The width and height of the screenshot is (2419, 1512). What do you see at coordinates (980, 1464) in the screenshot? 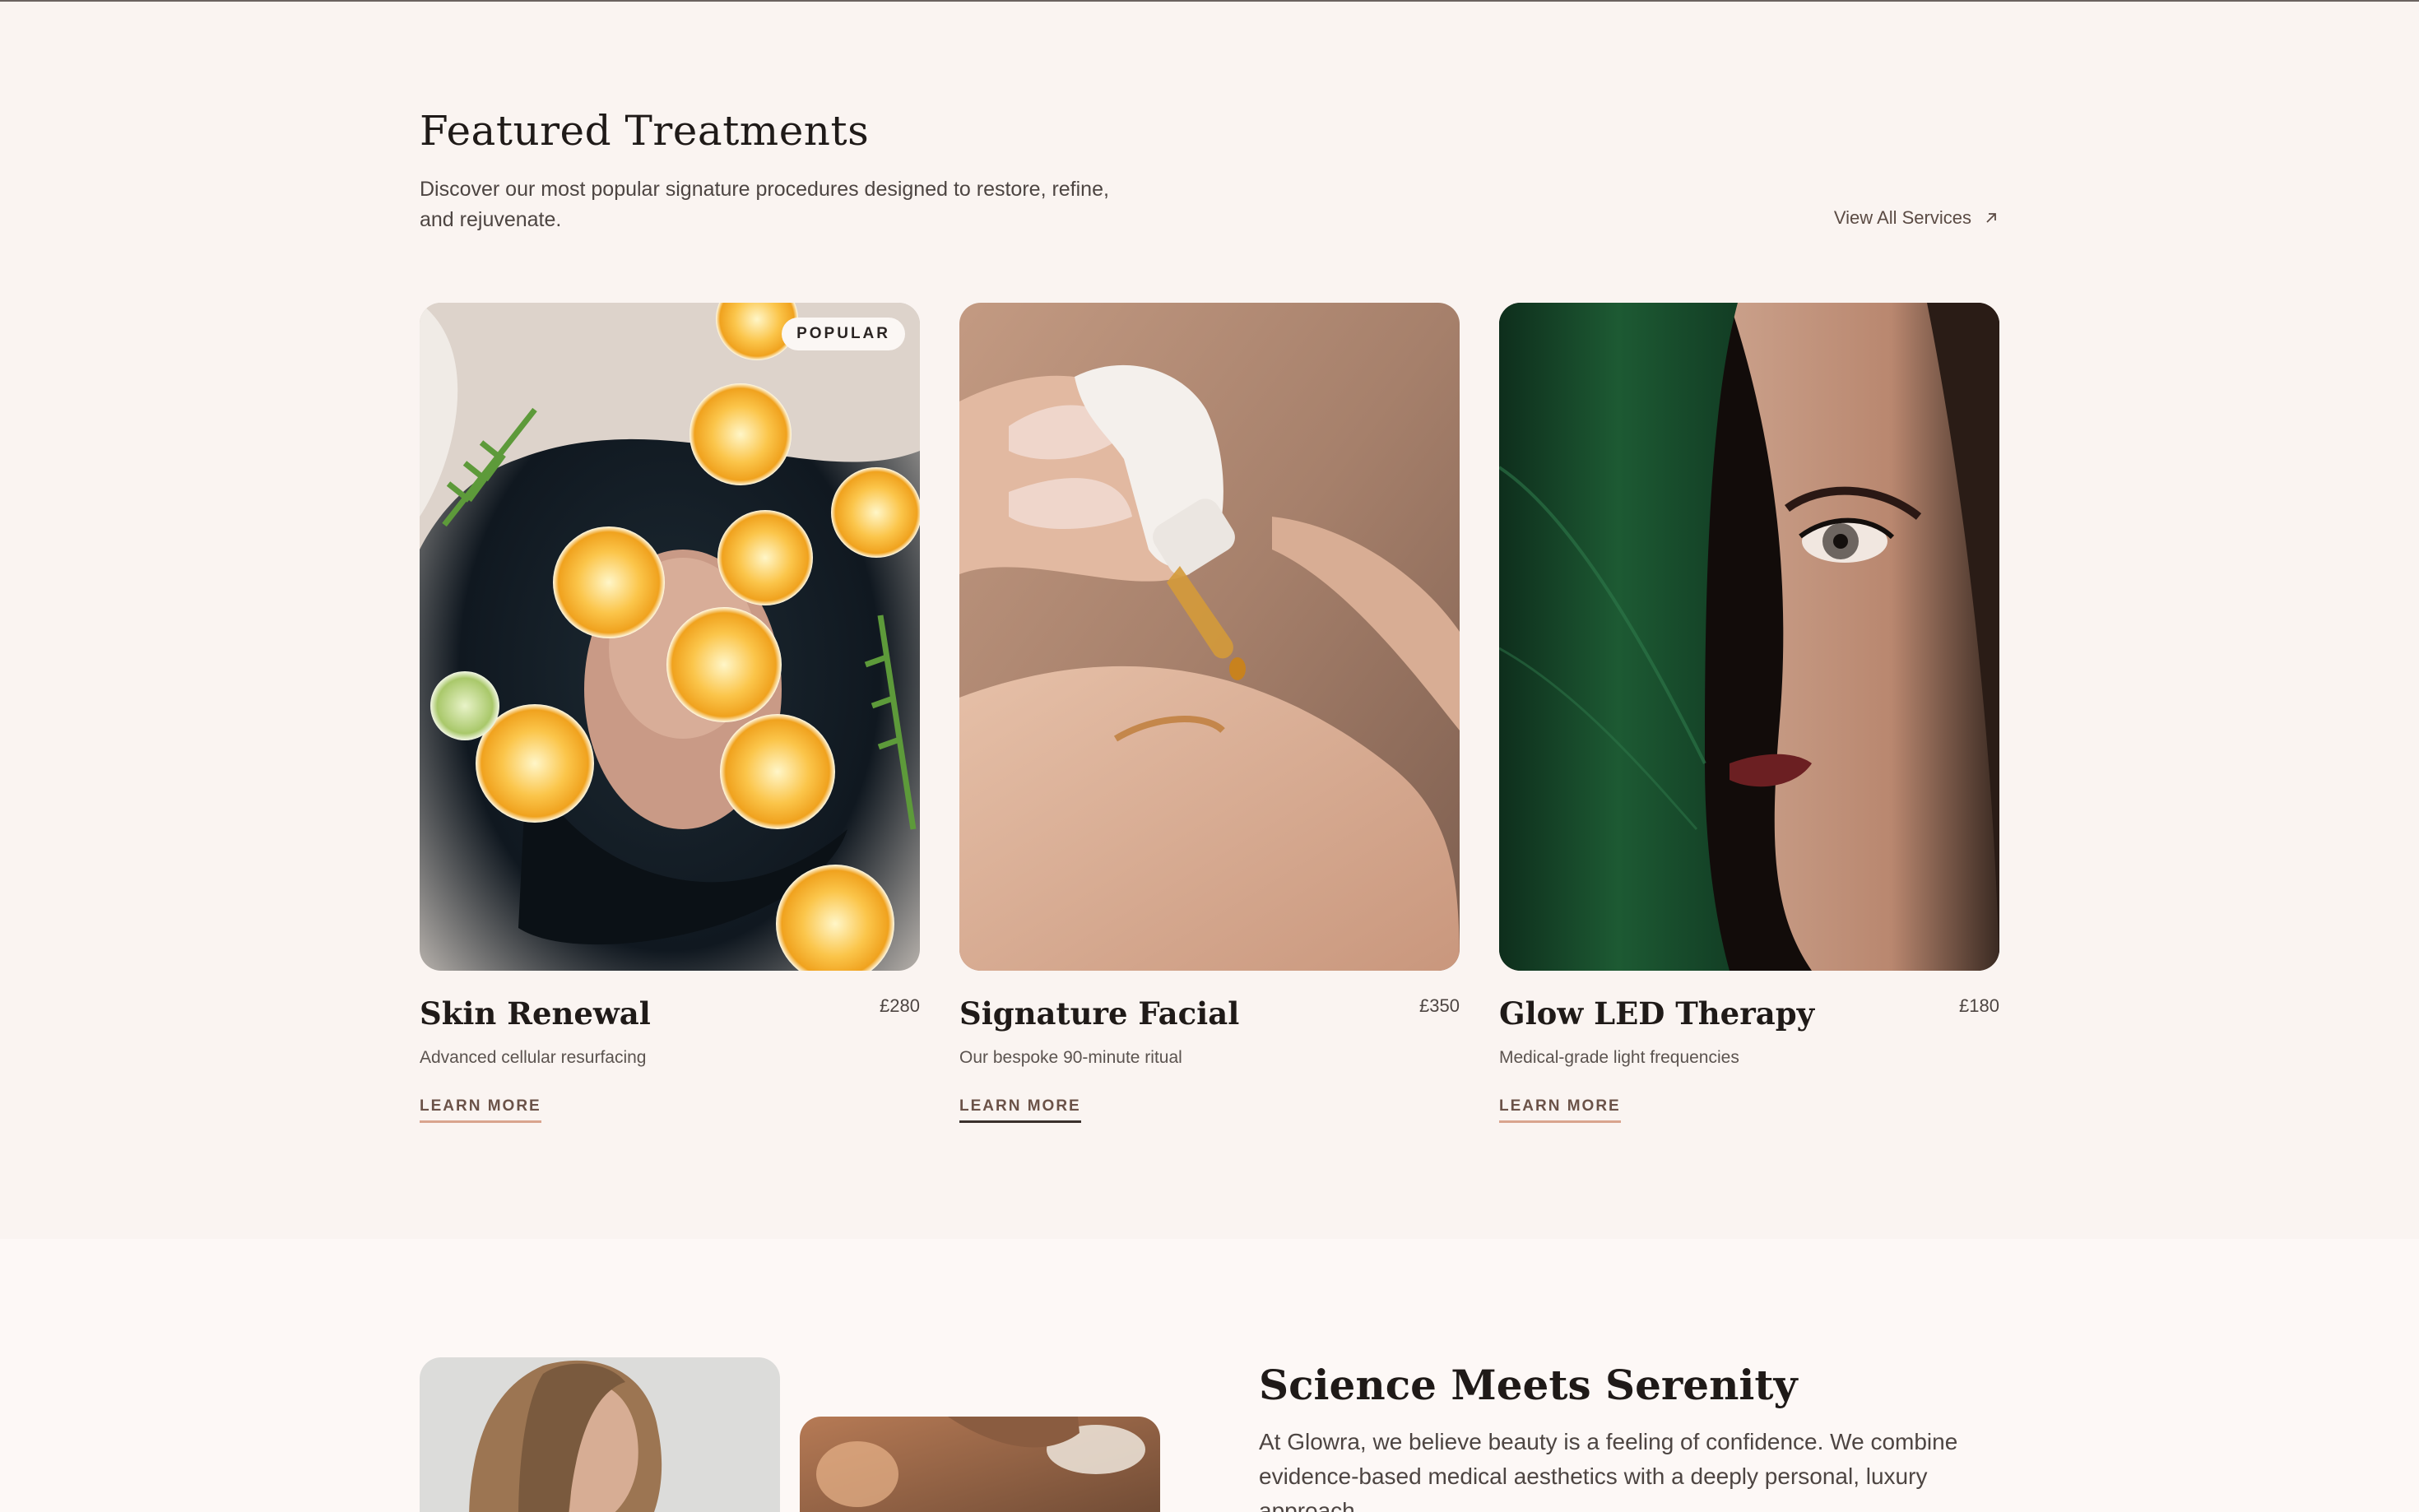
I see `spa-treatment-image` at bounding box center [980, 1464].